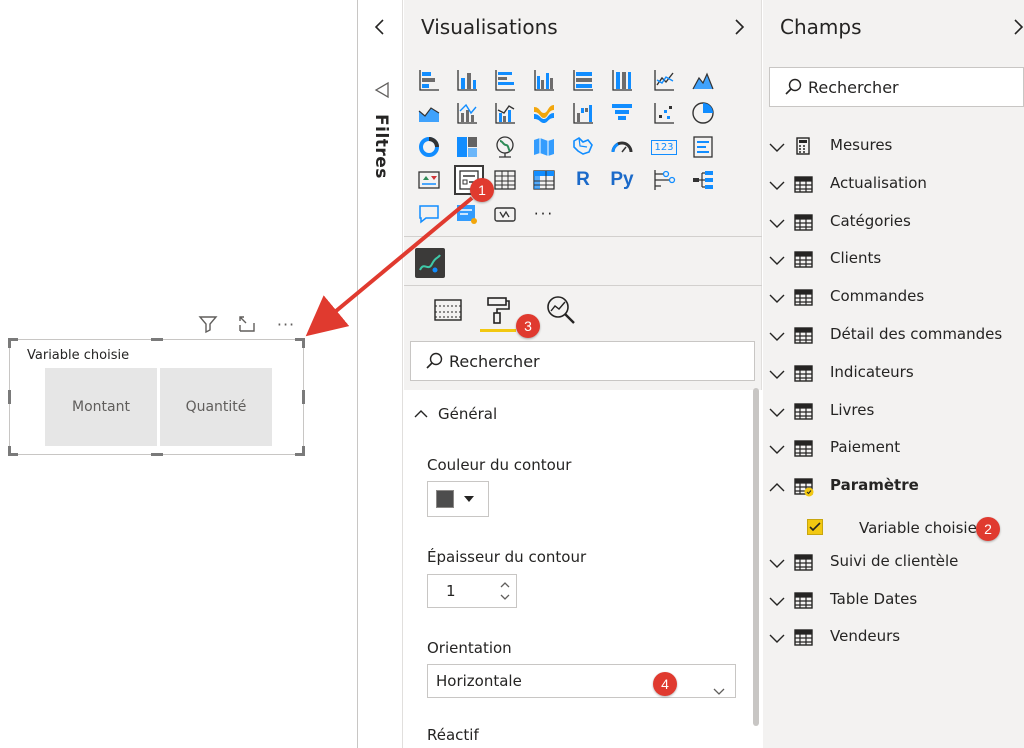 Image resolution: width=1024 pixels, height=748 pixels. I want to click on stacked-bar-chart-icon, so click(429, 80).